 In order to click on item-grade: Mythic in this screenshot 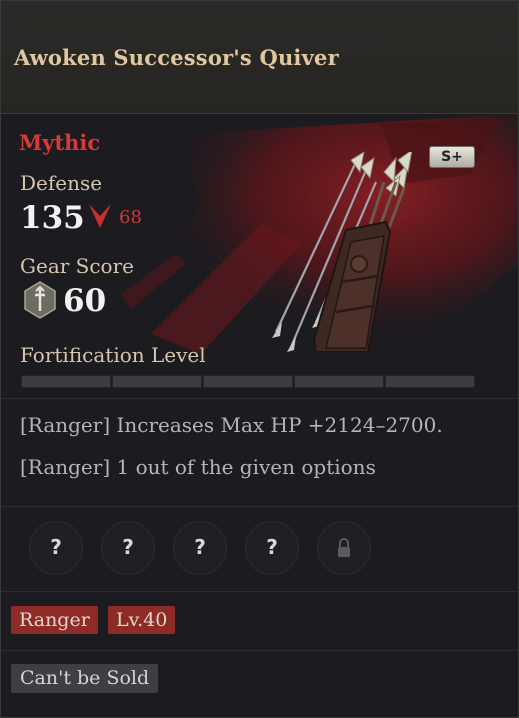, I will do `click(60, 142)`.